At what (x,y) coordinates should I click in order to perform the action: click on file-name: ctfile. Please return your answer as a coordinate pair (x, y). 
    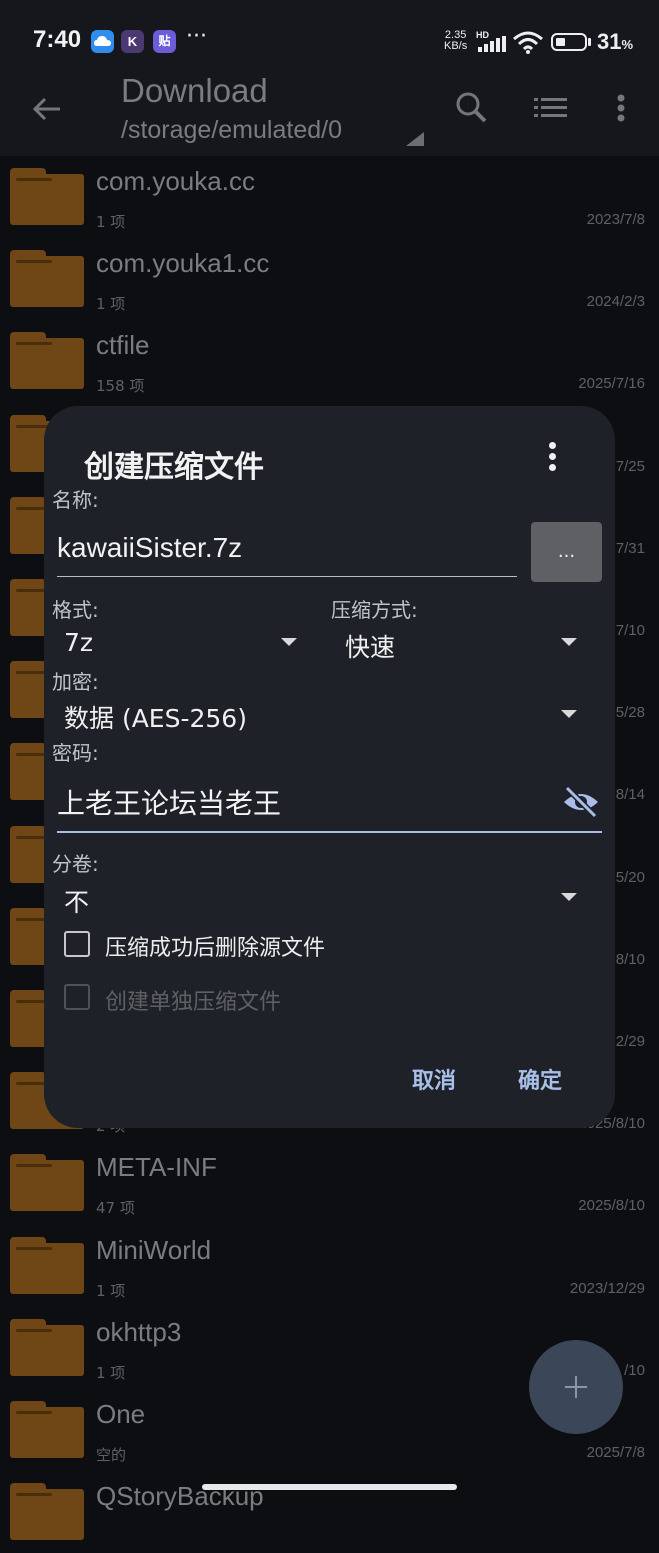
    Looking at the image, I should click on (123, 345).